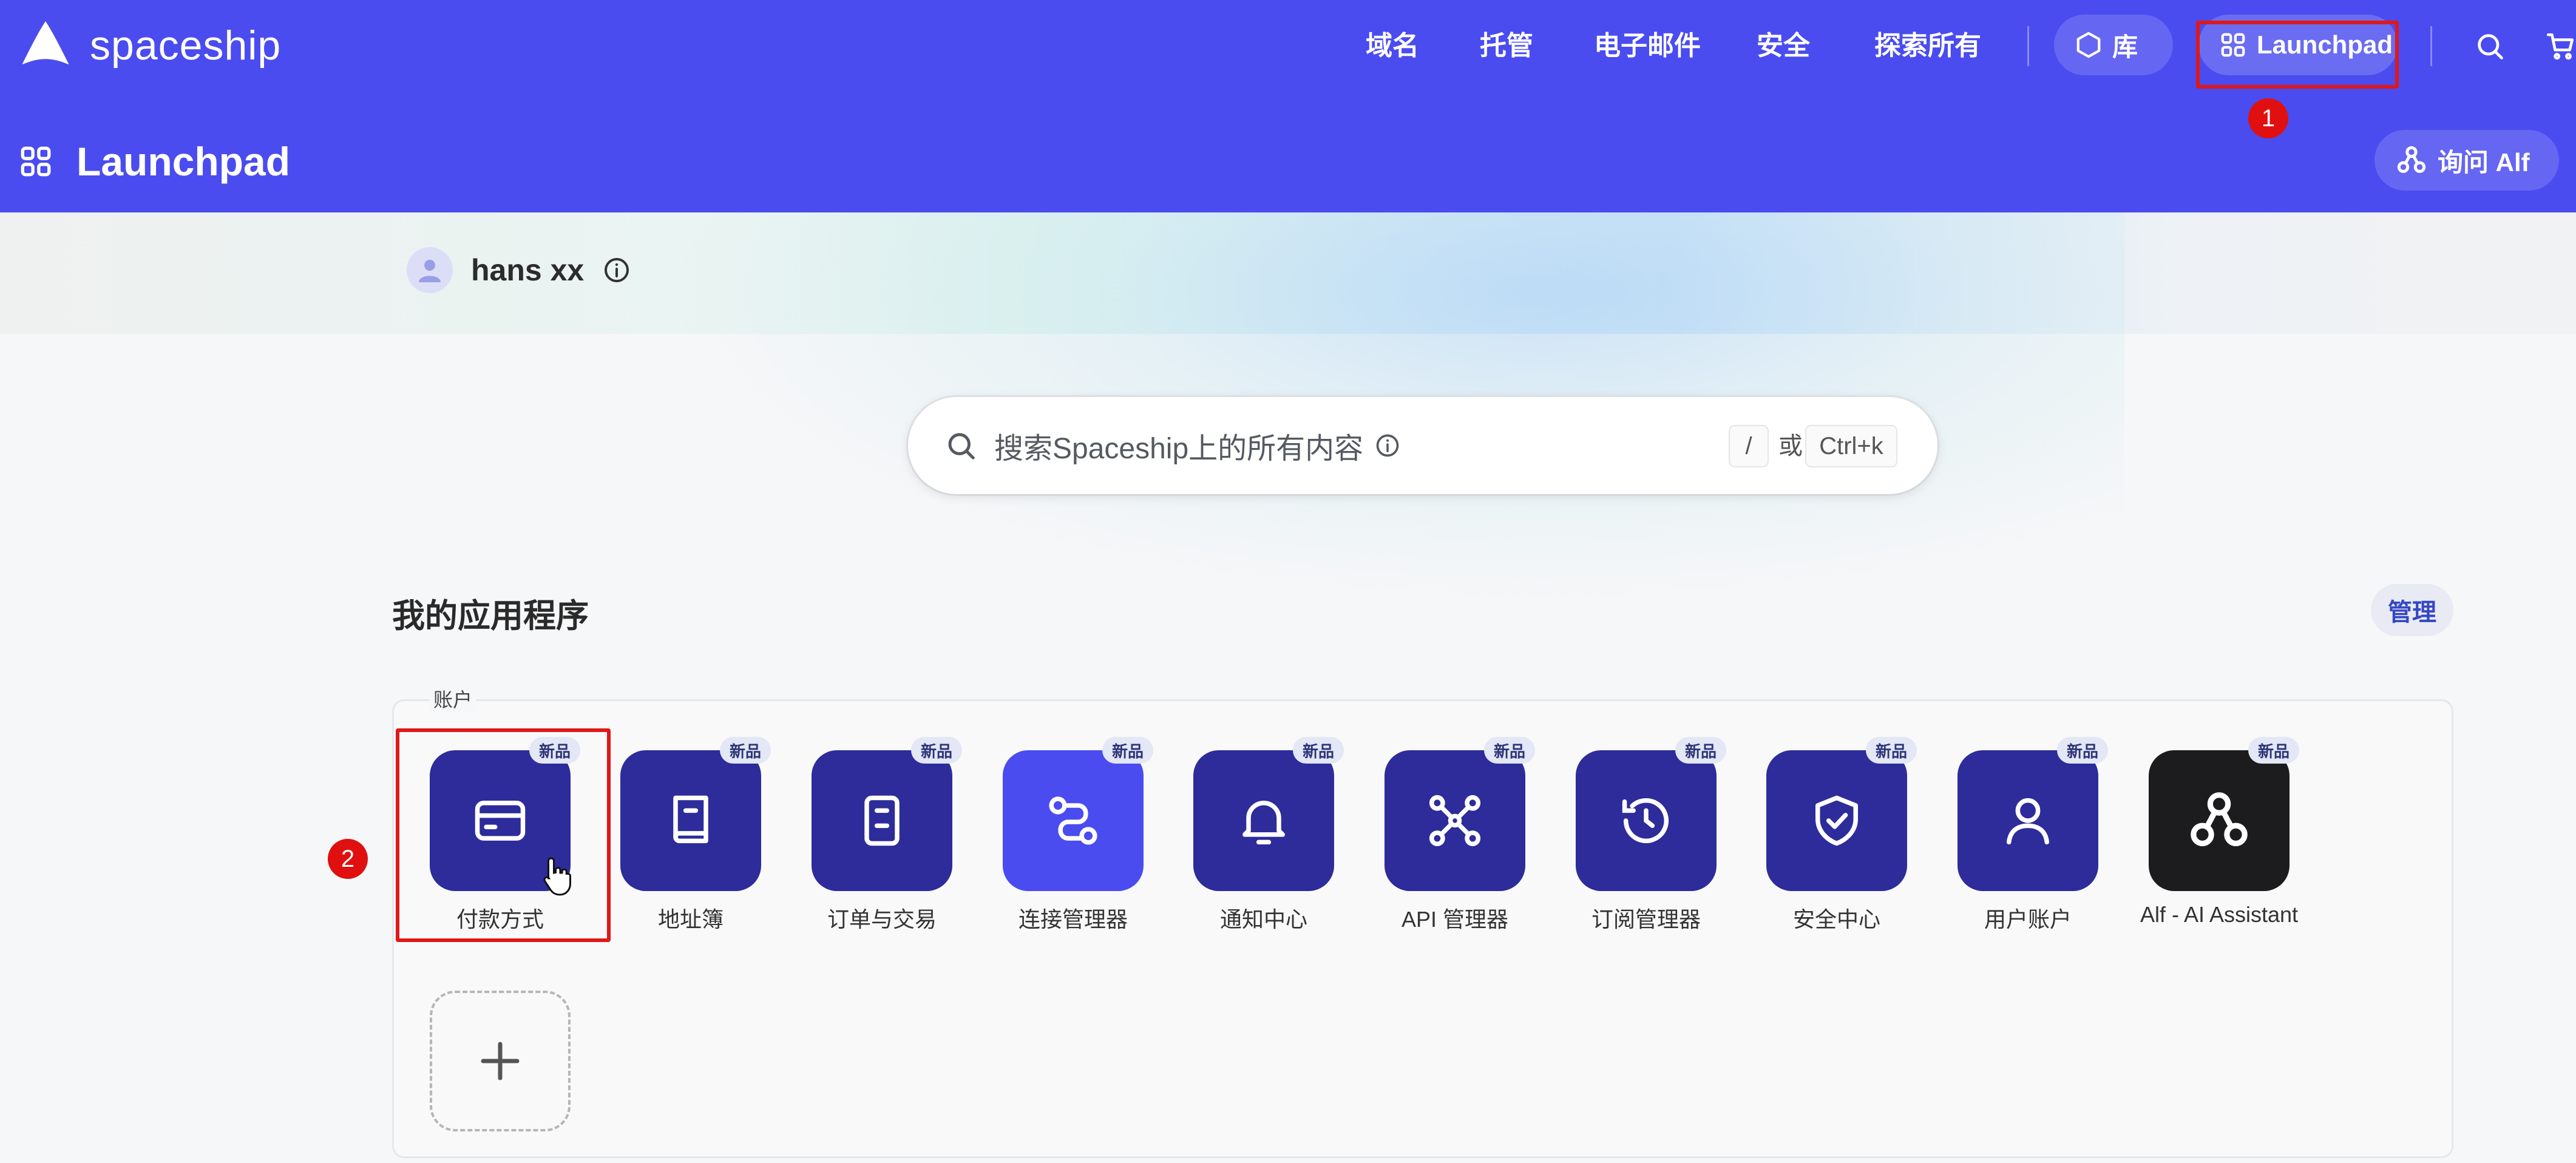  I want to click on step-badge-1: 1, so click(2268, 118).